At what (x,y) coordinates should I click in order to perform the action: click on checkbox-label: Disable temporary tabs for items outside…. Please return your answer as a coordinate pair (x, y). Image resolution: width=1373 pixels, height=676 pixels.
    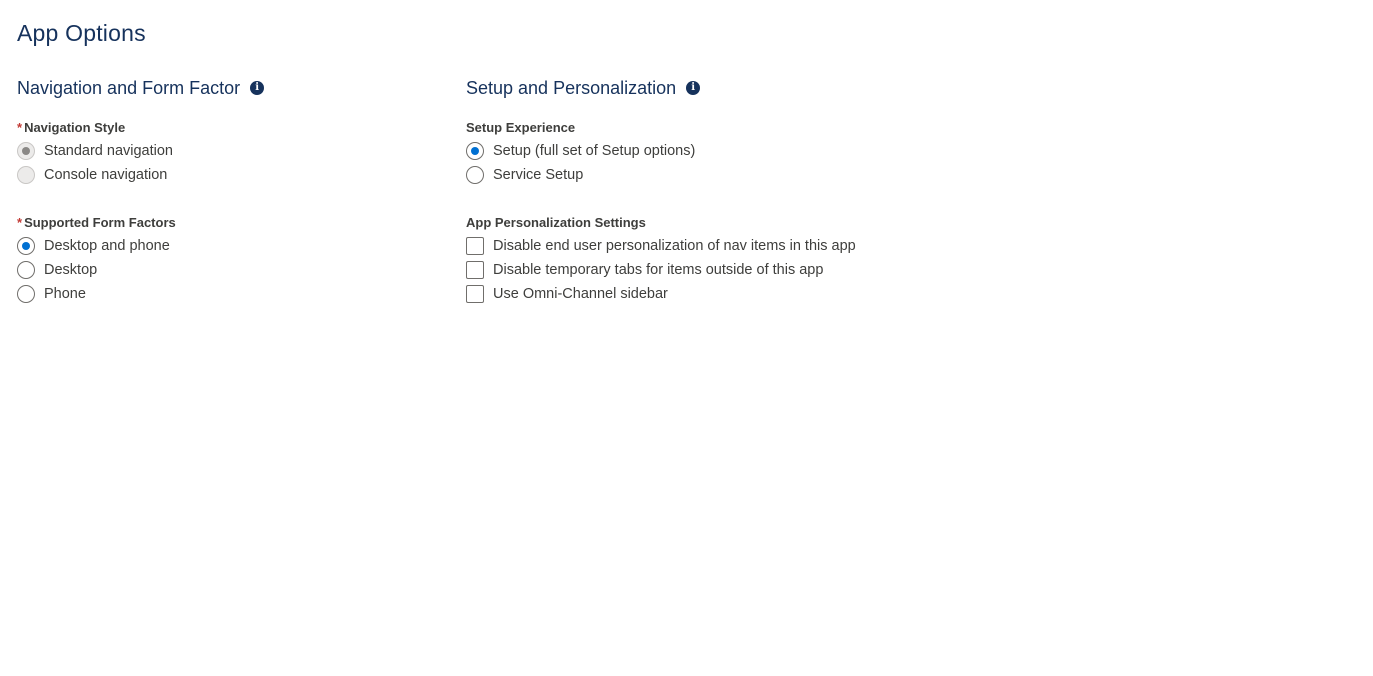
    Looking at the image, I should click on (658, 270).